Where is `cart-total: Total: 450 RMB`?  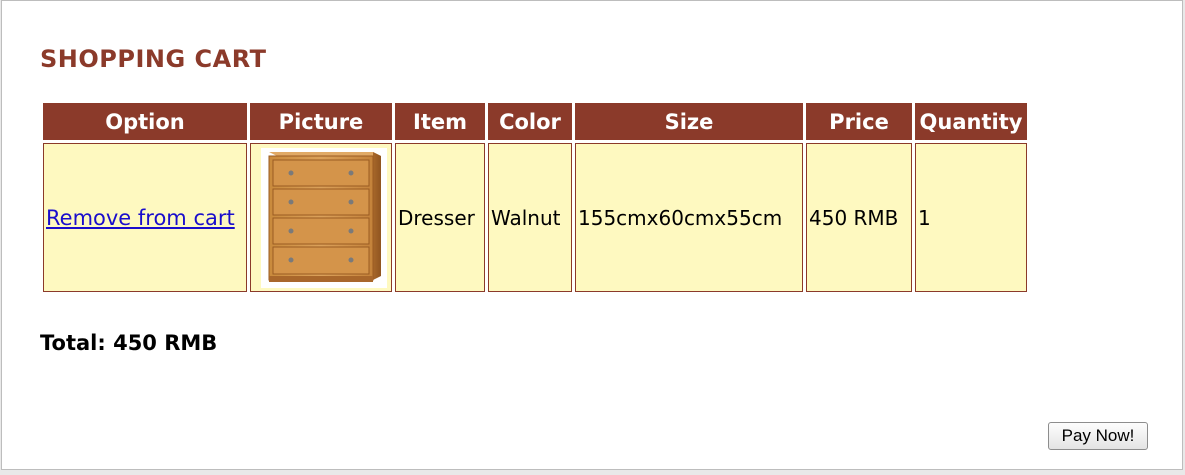
cart-total: Total: 450 RMB is located at coordinates (129, 343).